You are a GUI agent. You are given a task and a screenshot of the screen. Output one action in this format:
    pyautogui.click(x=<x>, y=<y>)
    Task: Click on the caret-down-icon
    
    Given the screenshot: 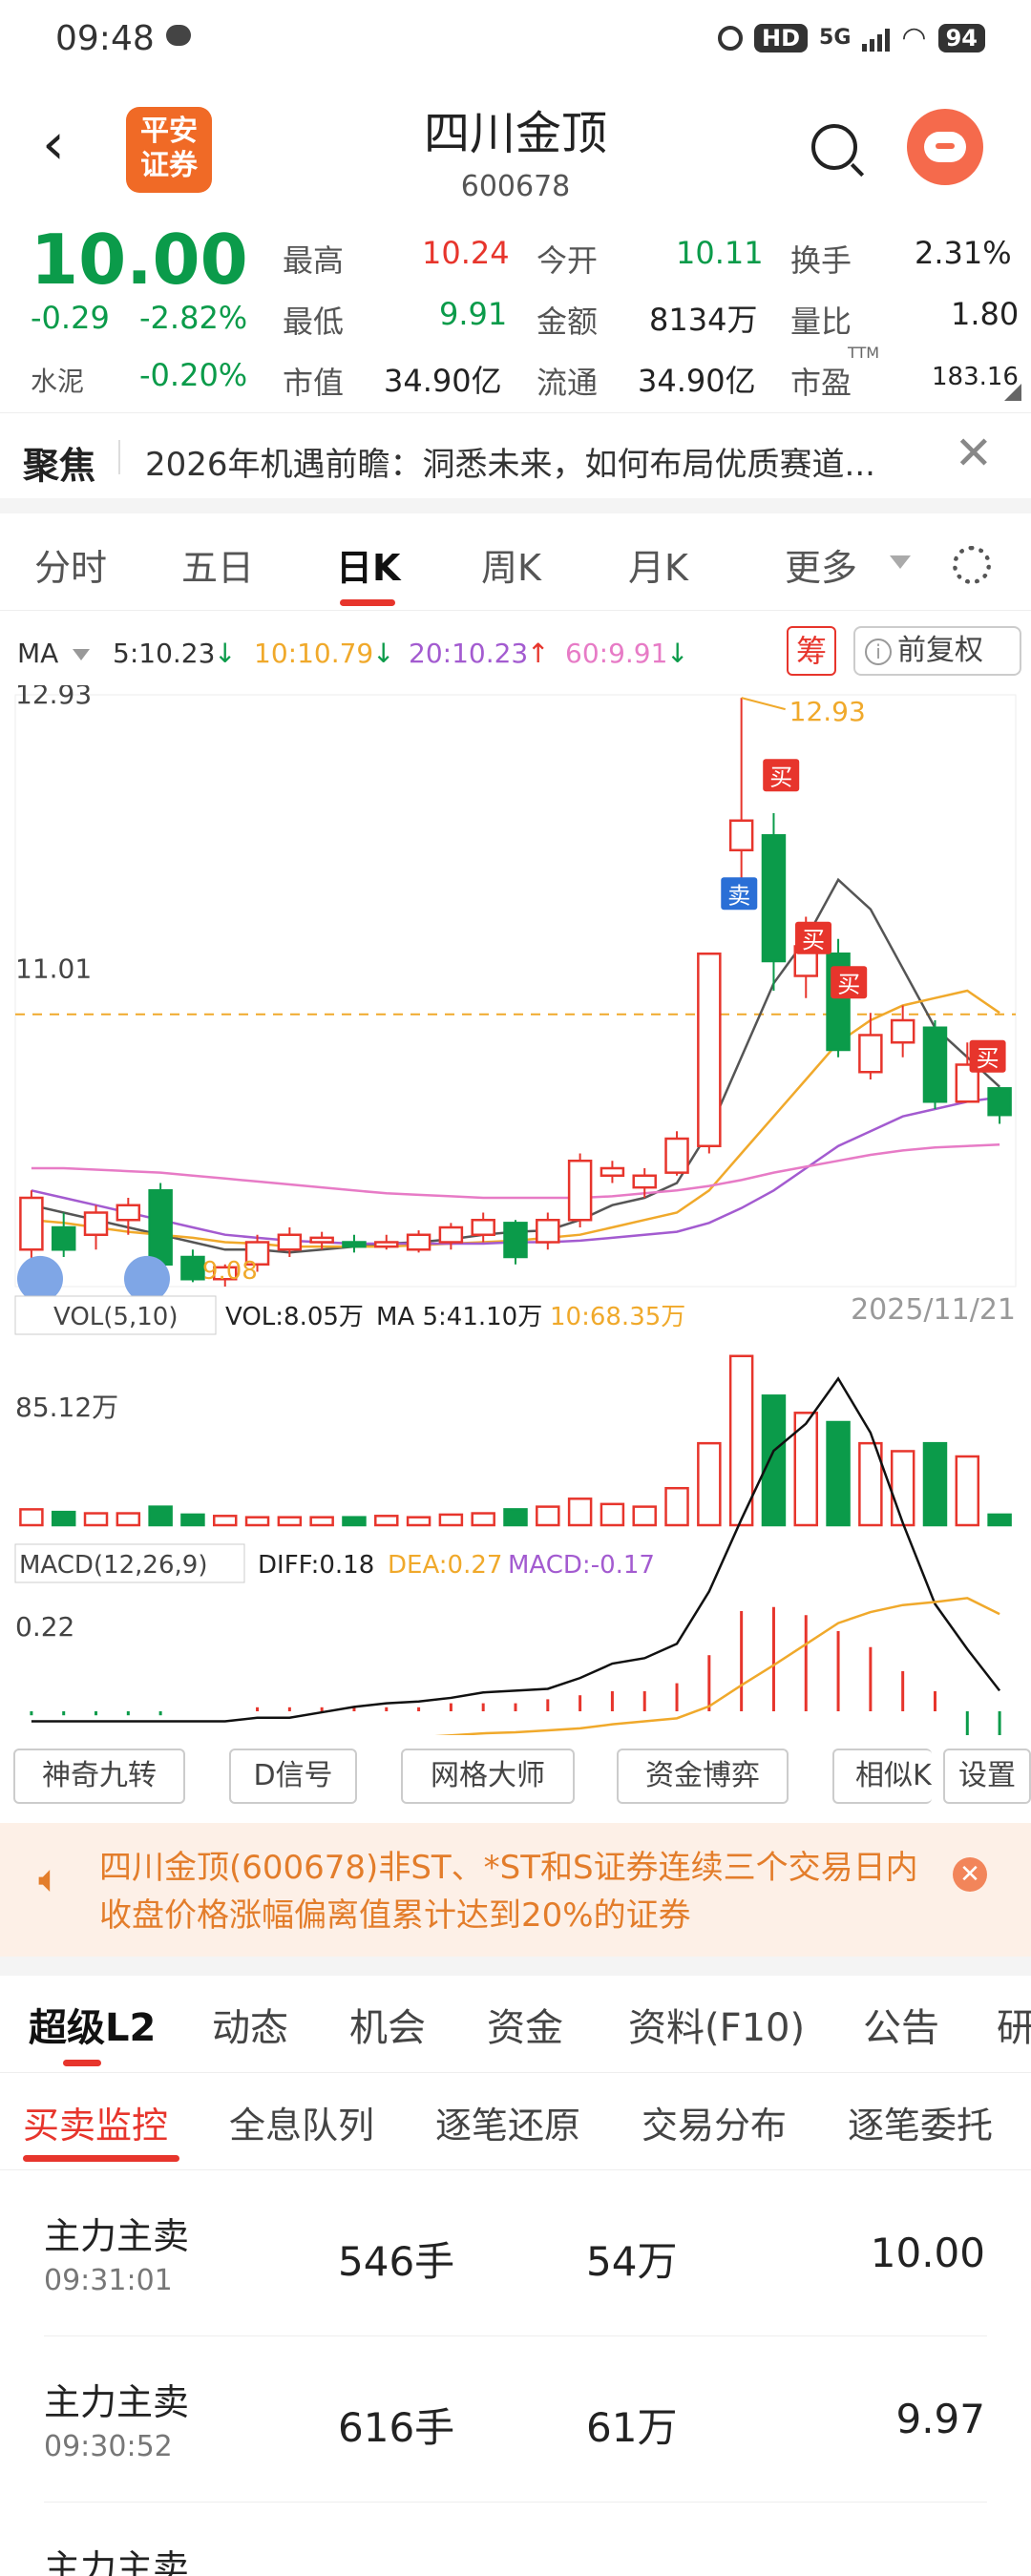 What is the action you would take?
    pyautogui.click(x=81, y=654)
    